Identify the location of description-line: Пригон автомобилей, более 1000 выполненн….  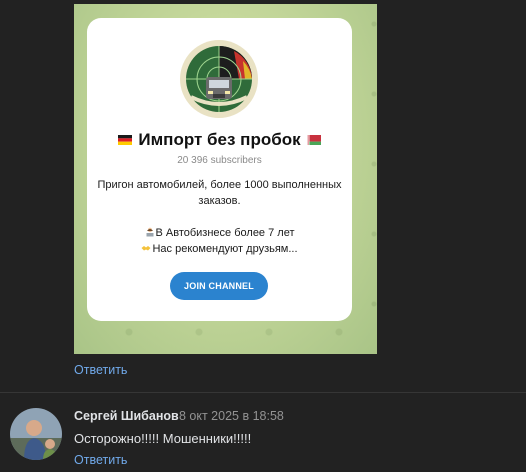
(219, 193).